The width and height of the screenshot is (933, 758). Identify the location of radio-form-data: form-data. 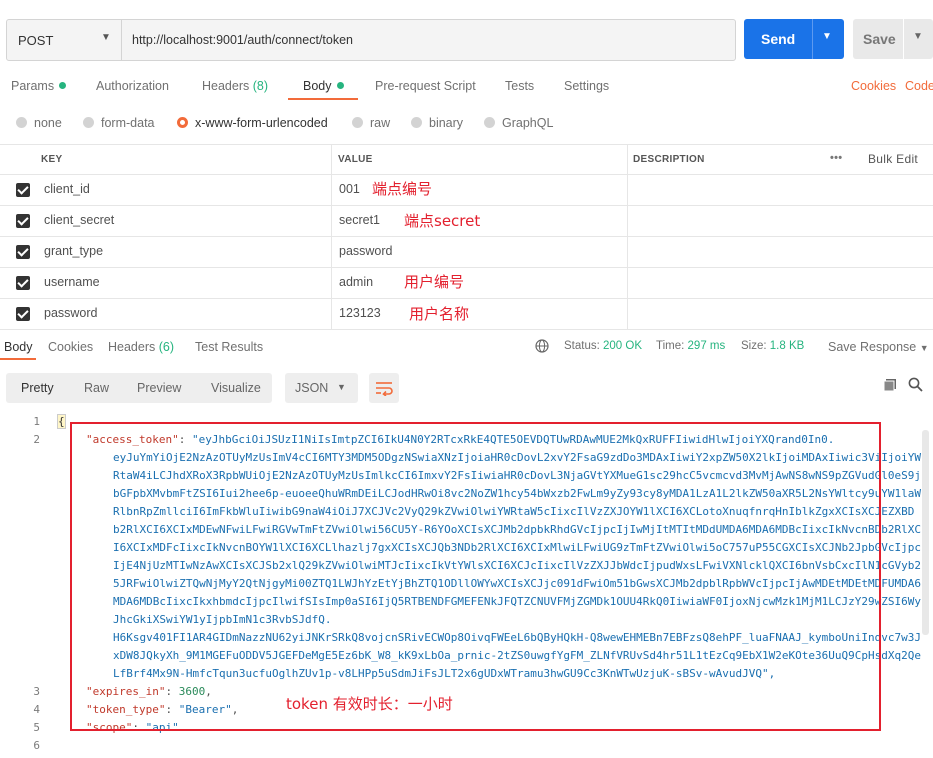
(119, 123).